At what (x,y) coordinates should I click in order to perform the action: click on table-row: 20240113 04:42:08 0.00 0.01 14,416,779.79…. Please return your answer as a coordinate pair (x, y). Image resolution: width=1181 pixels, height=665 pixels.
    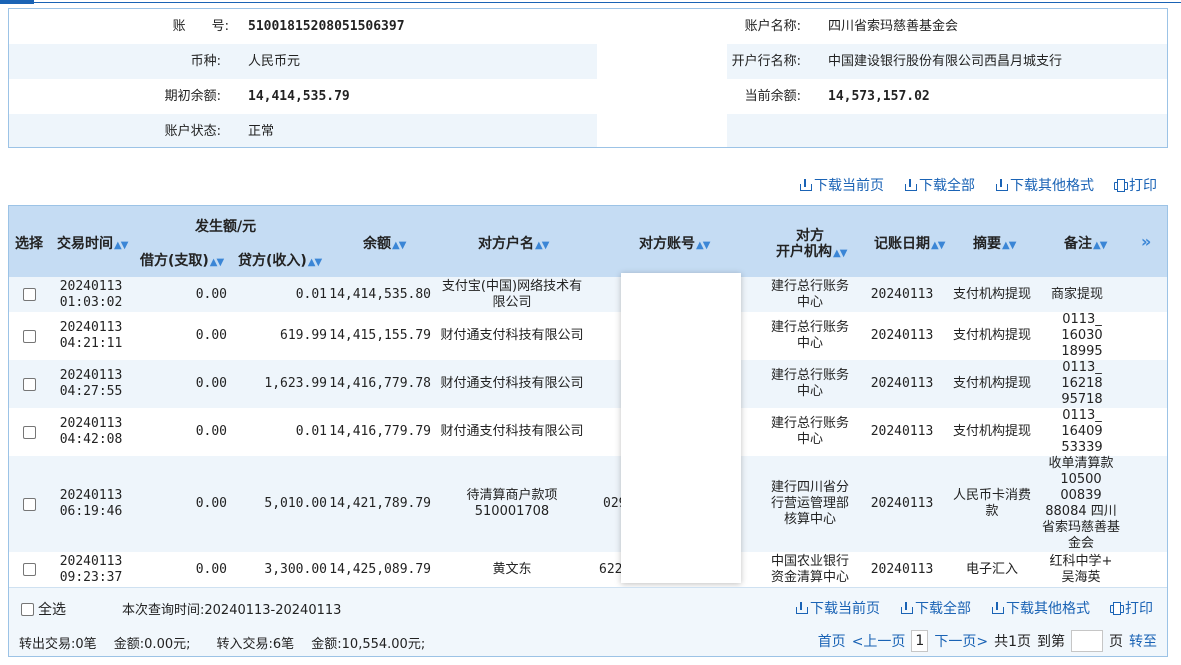
    Looking at the image, I should click on (588, 432).